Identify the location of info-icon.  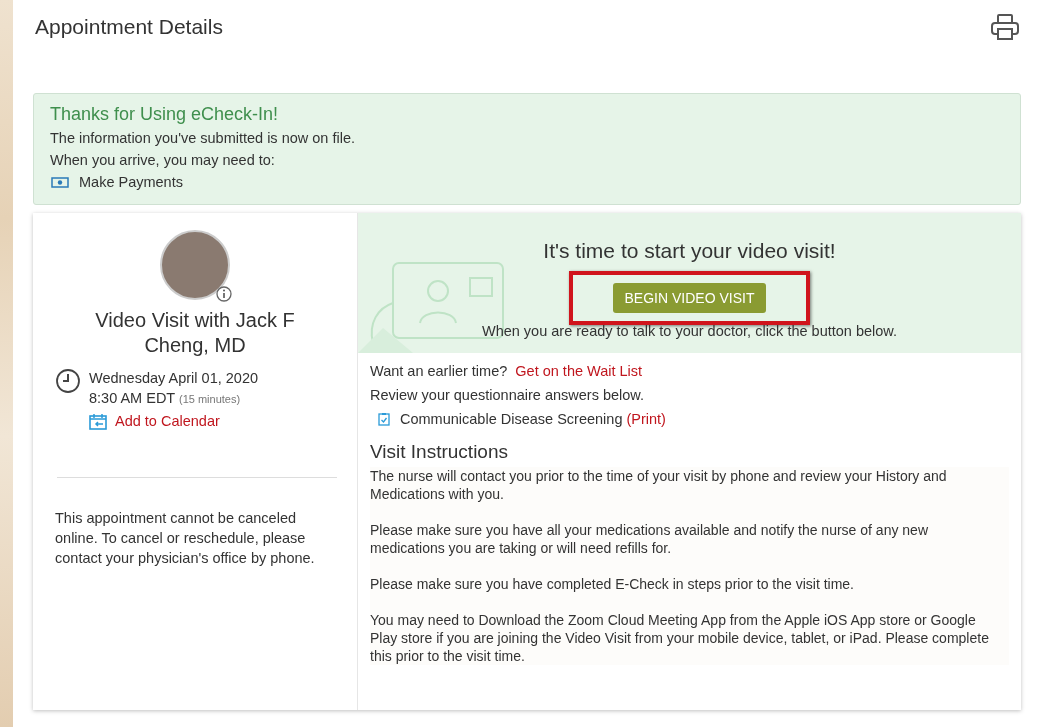
(224, 294).